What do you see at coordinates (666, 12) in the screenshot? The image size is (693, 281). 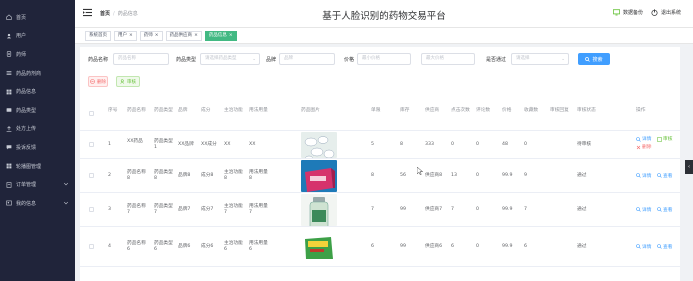 I see `logout-button: 退出系统` at bounding box center [666, 12].